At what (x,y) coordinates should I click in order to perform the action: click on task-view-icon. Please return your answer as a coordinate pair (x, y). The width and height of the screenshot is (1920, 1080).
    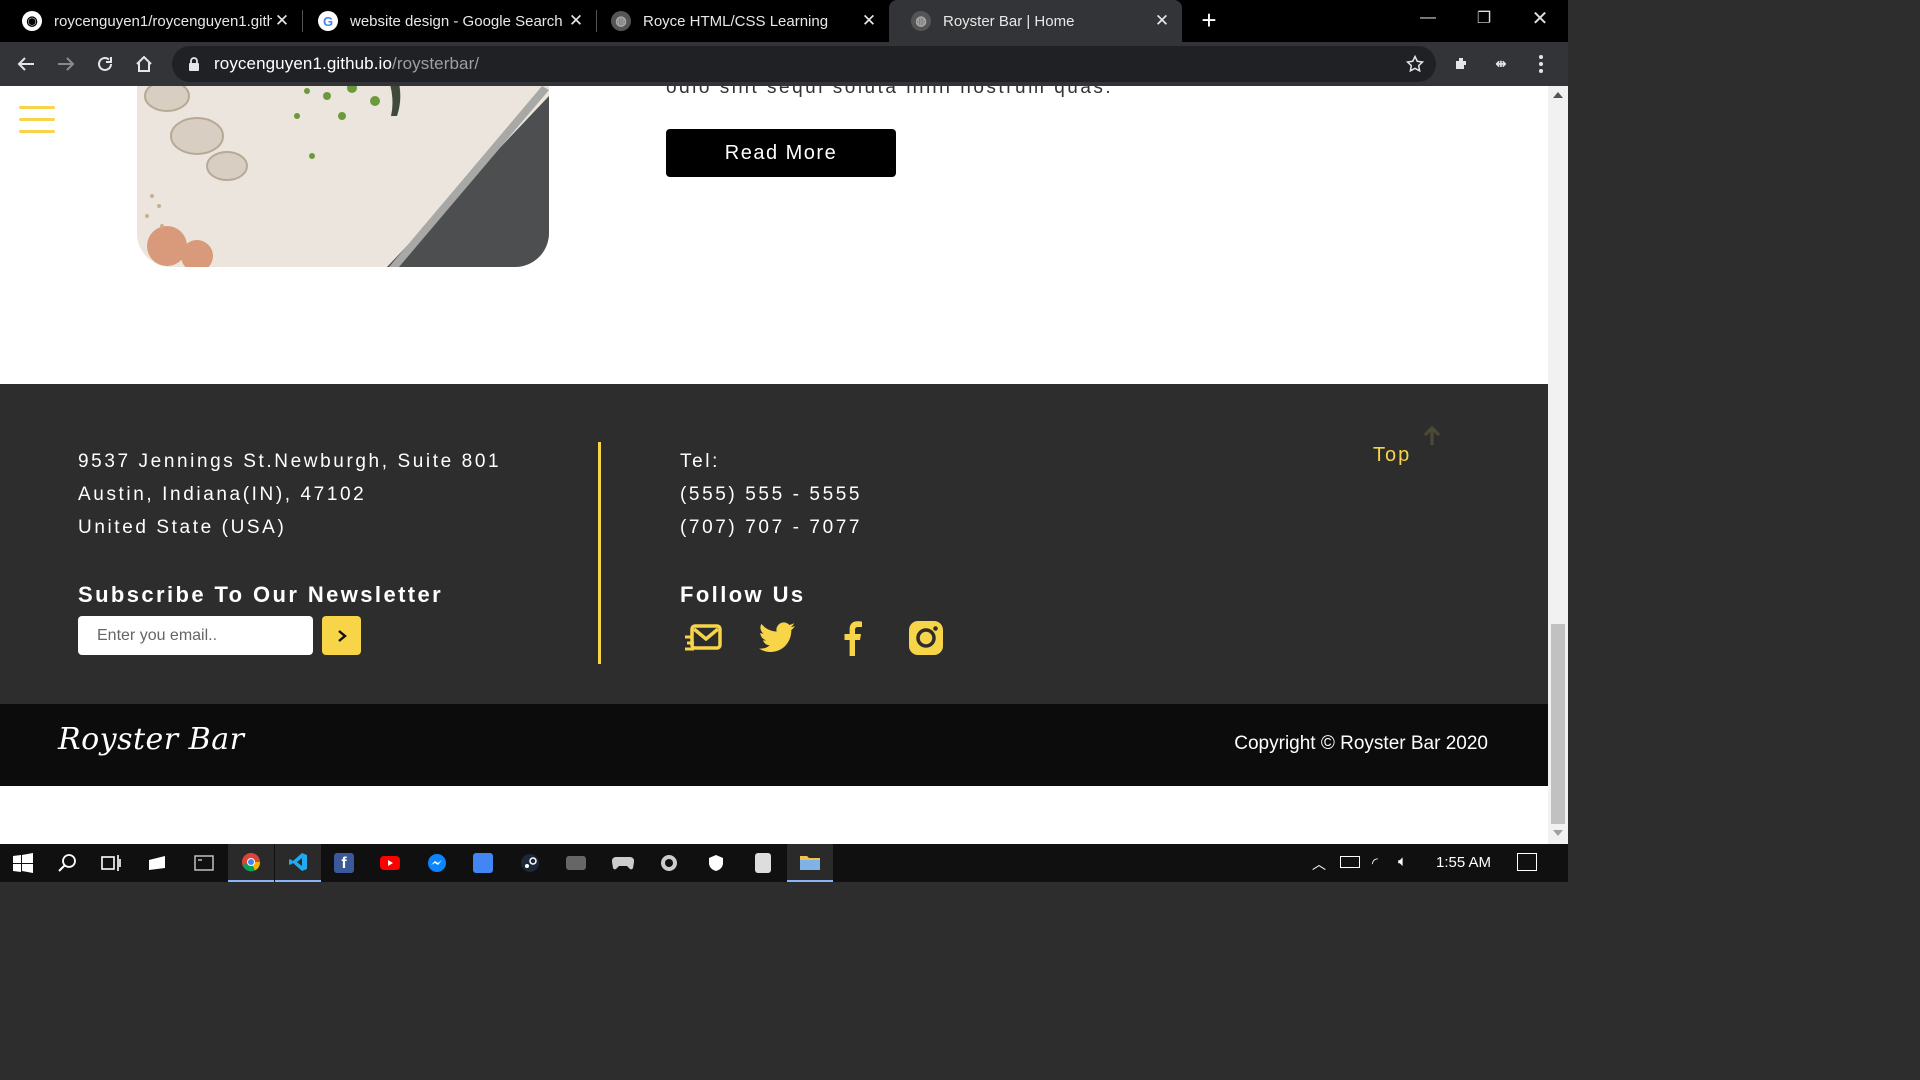
    Looking at the image, I should click on (111, 863).